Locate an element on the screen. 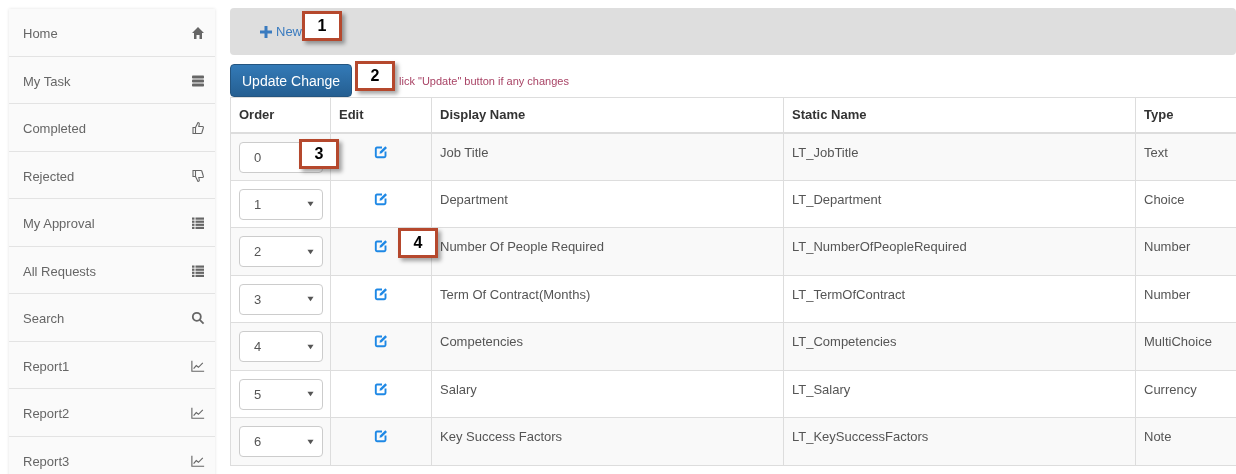 The height and width of the screenshot is (474, 1236). column-header: Type is located at coordinates (1185, 115).